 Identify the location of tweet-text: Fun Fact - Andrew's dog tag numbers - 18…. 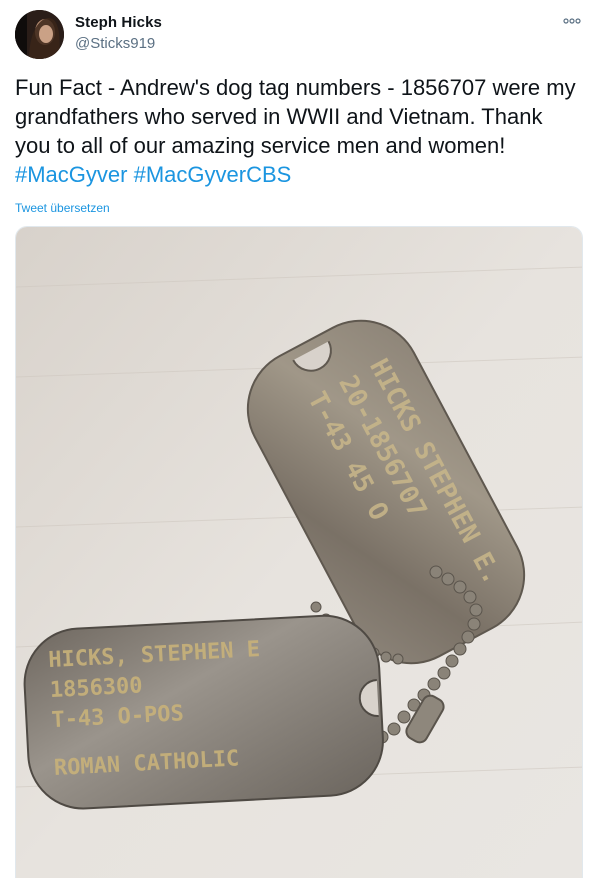
(297, 131).